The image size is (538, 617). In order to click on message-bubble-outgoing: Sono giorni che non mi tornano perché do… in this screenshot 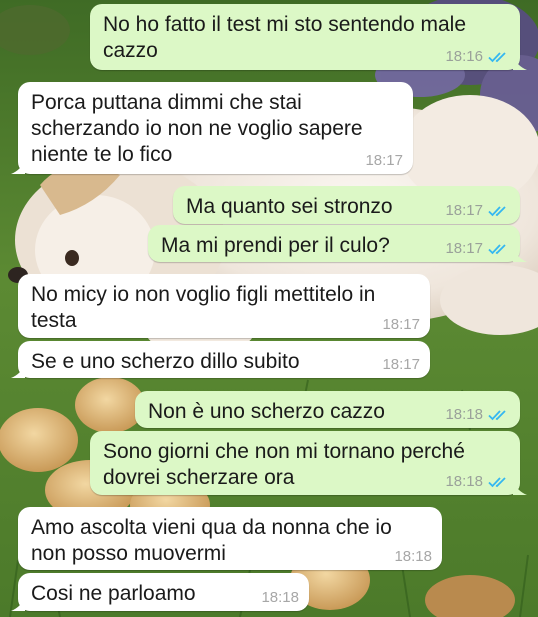, I will do `click(308, 463)`.